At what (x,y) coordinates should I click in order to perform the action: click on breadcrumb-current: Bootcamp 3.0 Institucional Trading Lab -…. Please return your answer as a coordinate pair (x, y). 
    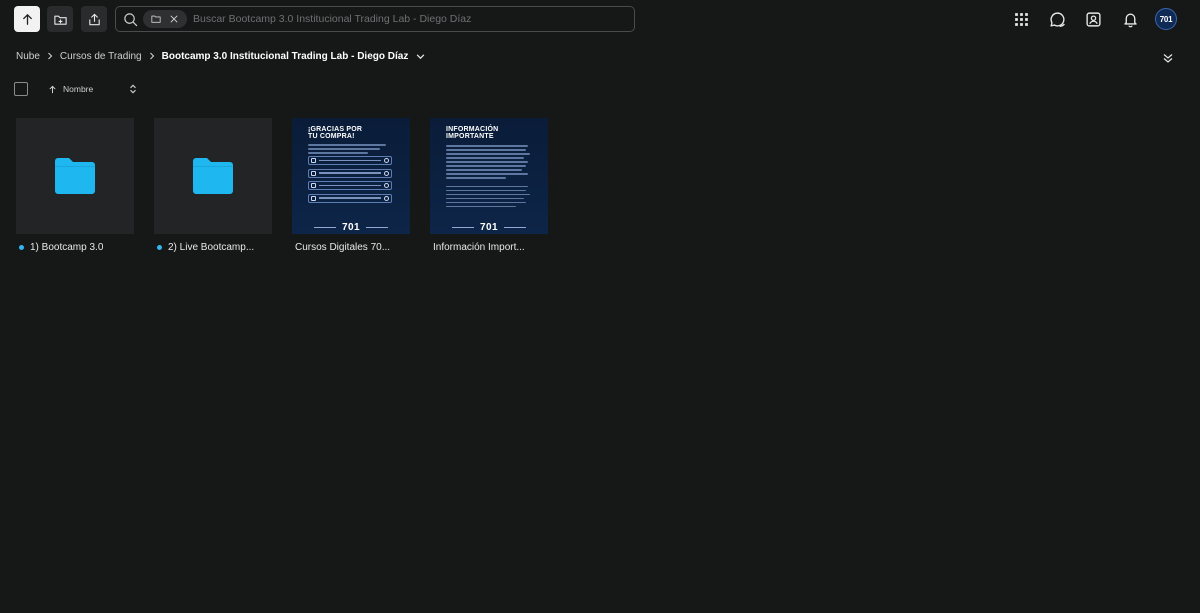
    Looking at the image, I should click on (285, 56).